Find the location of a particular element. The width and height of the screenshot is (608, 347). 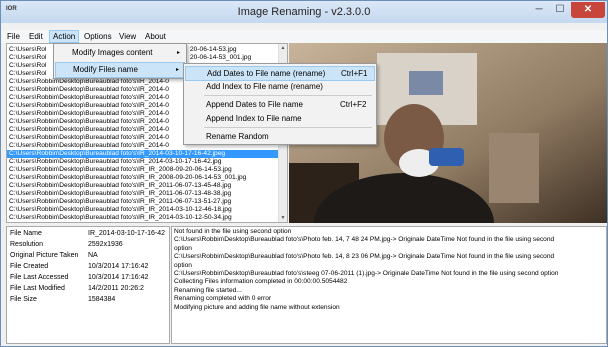

property-row: File Created 10/3/2014 17:16:42 is located at coordinates (88, 267).